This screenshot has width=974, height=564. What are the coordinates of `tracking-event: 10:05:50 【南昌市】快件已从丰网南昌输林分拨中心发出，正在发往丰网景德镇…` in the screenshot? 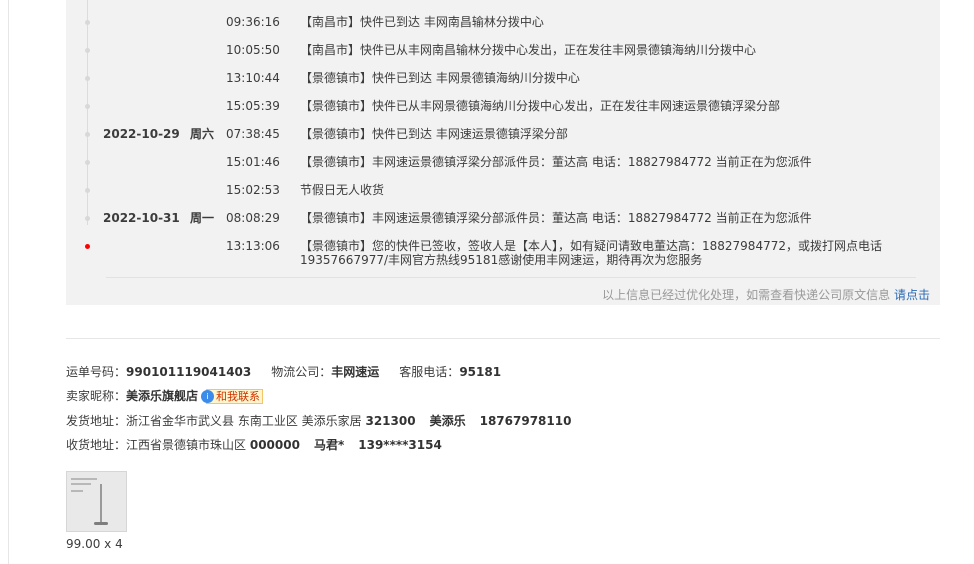 It's located at (503, 50).